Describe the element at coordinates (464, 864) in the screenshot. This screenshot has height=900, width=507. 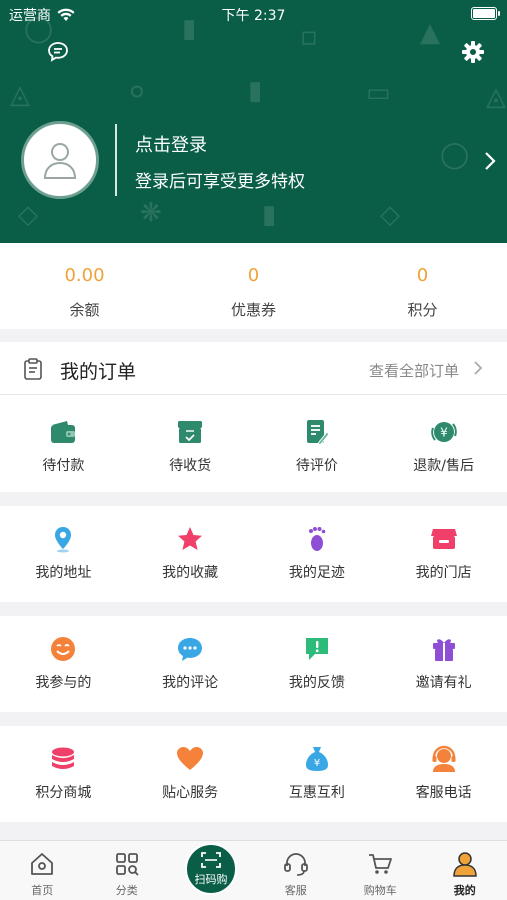
I see `user-icon` at that location.